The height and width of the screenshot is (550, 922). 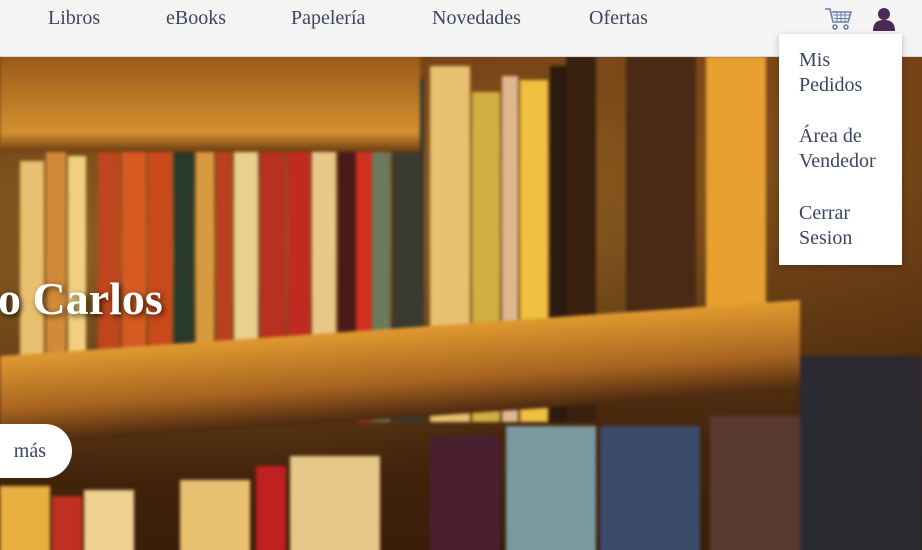 What do you see at coordinates (825, 213) in the screenshot?
I see `menu-item-label-line1: Cerrar` at bounding box center [825, 213].